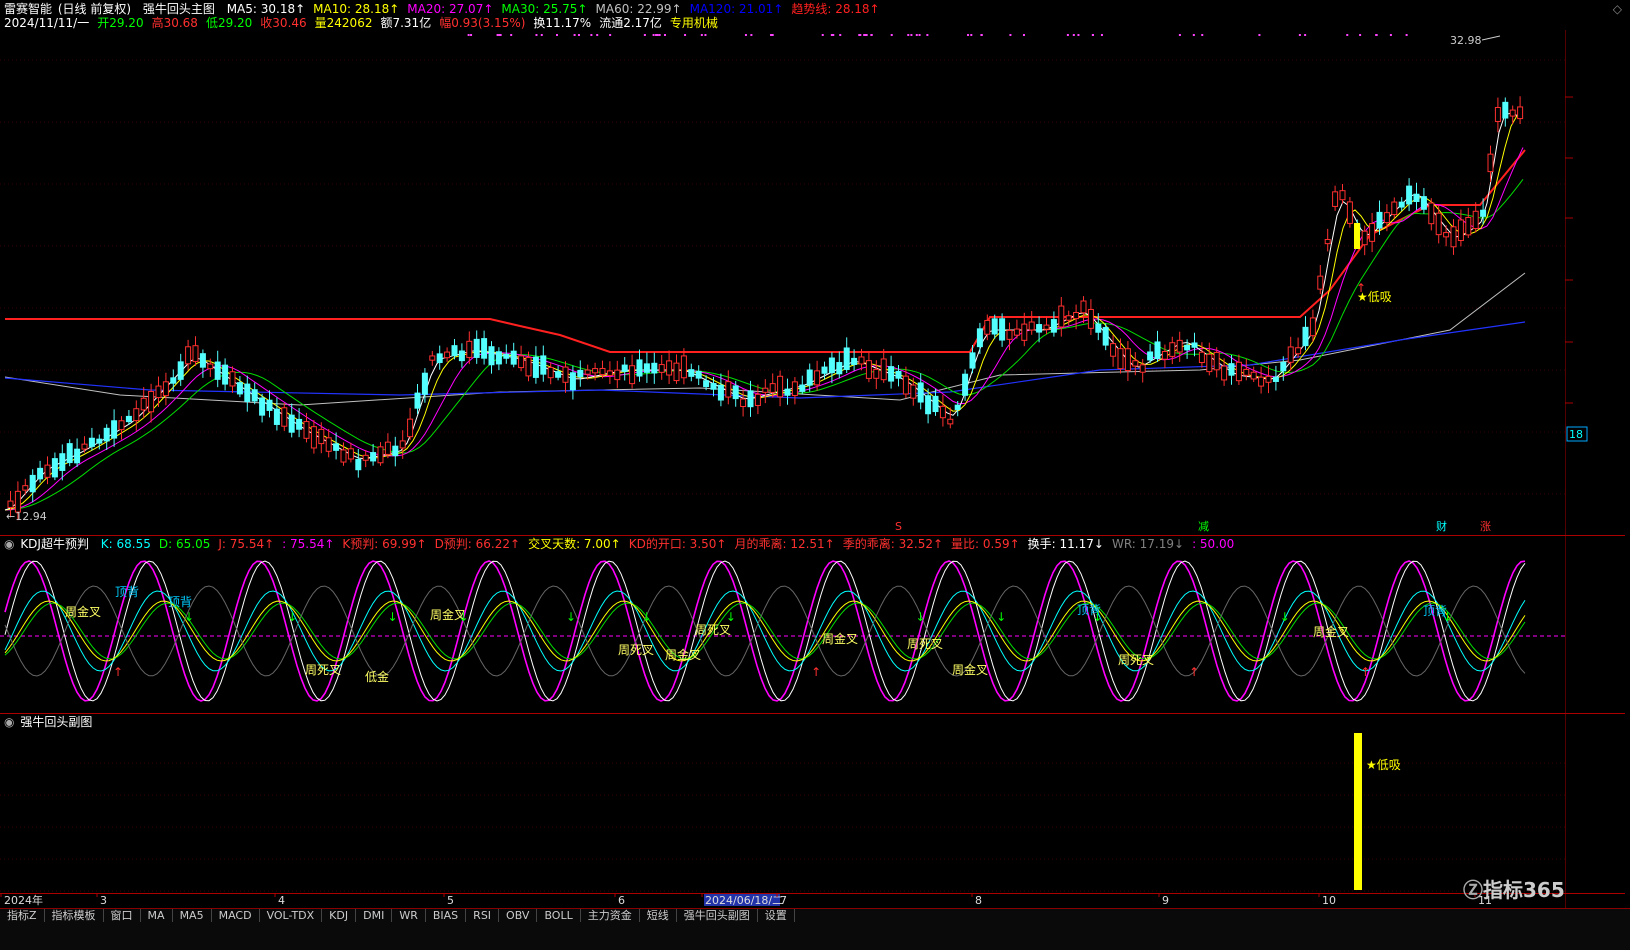 The height and width of the screenshot is (950, 1630). Describe the element at coordinates (409, 915) in the screenshot. I see `indicator-tab: WR` at that location.